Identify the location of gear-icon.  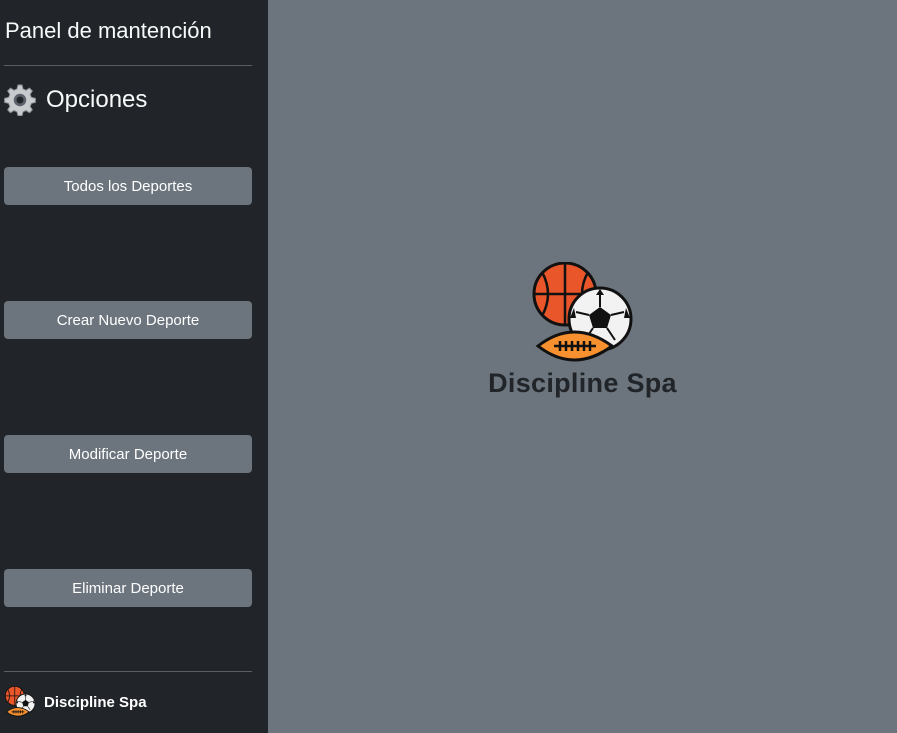
(20, 100).